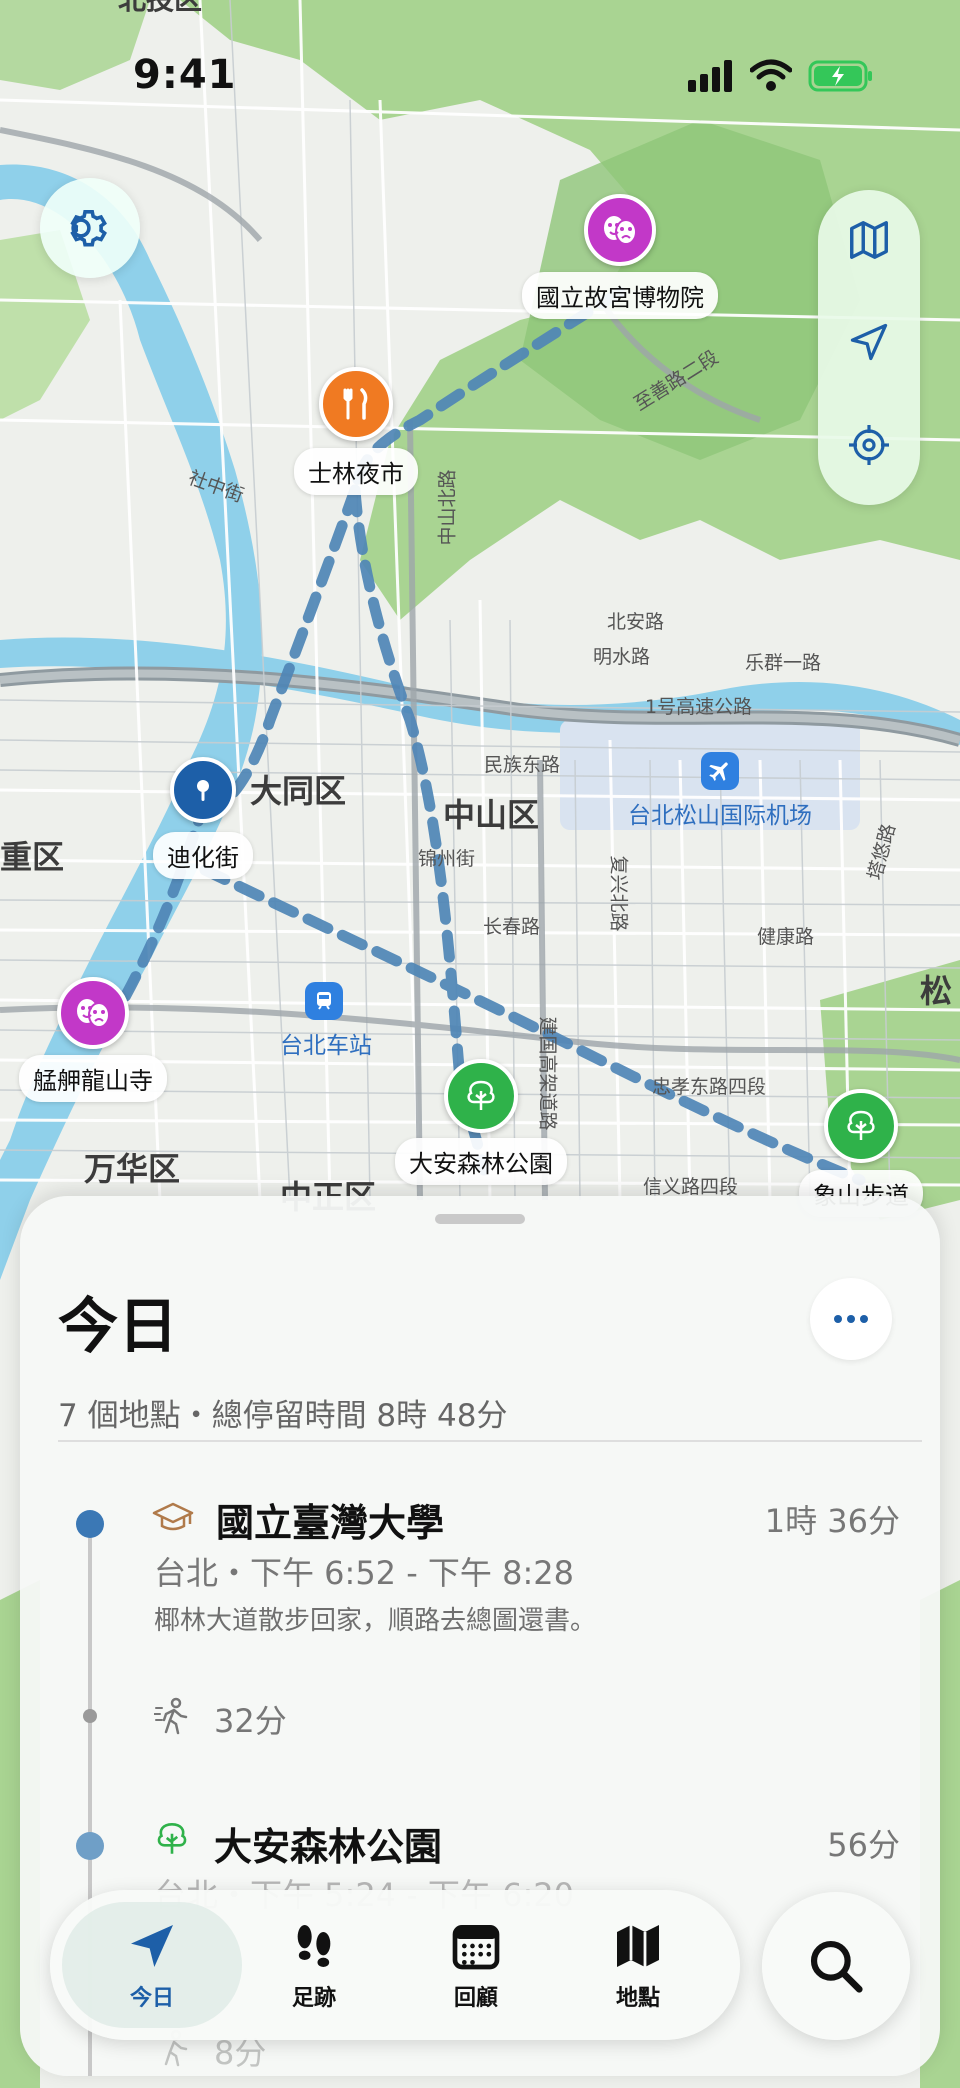 This screenshot has width=960, height=2088. I want to click on wifi-icon, so click(771, 75).